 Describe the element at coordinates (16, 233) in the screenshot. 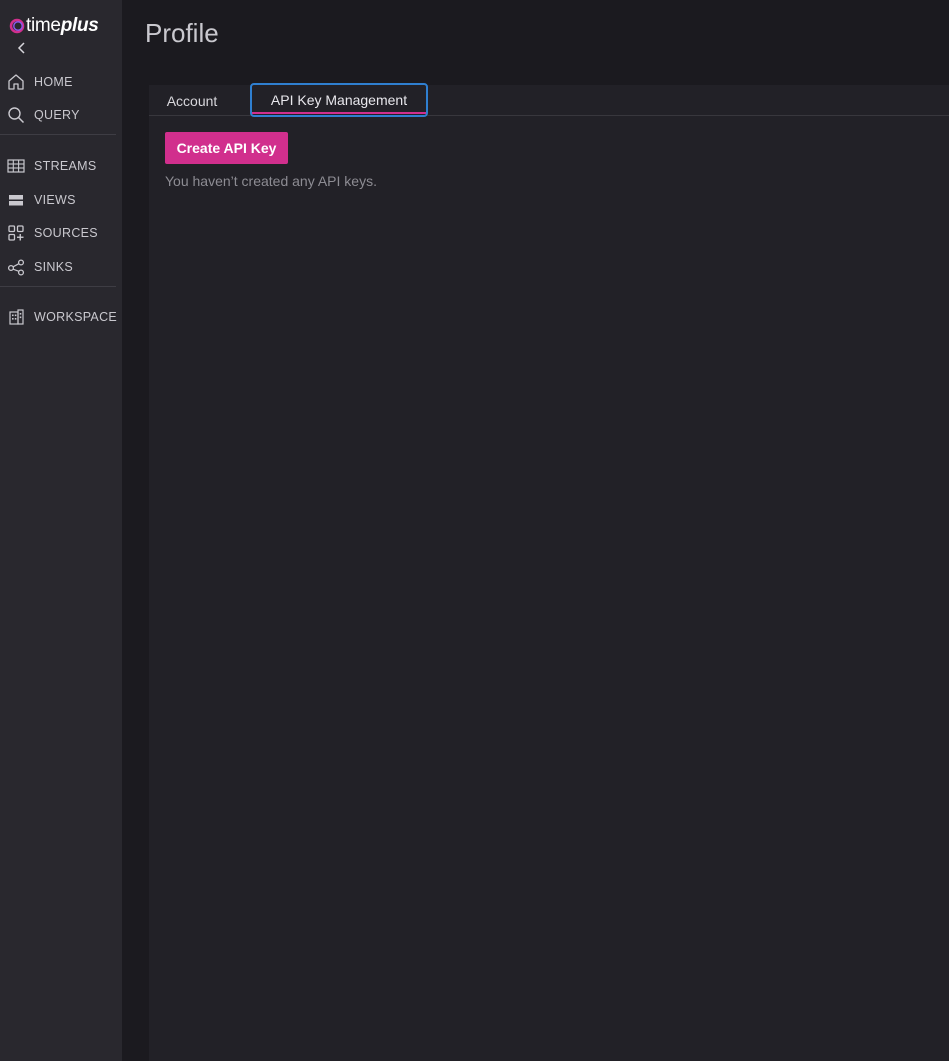

I see `add-blocks-icon` at that location.